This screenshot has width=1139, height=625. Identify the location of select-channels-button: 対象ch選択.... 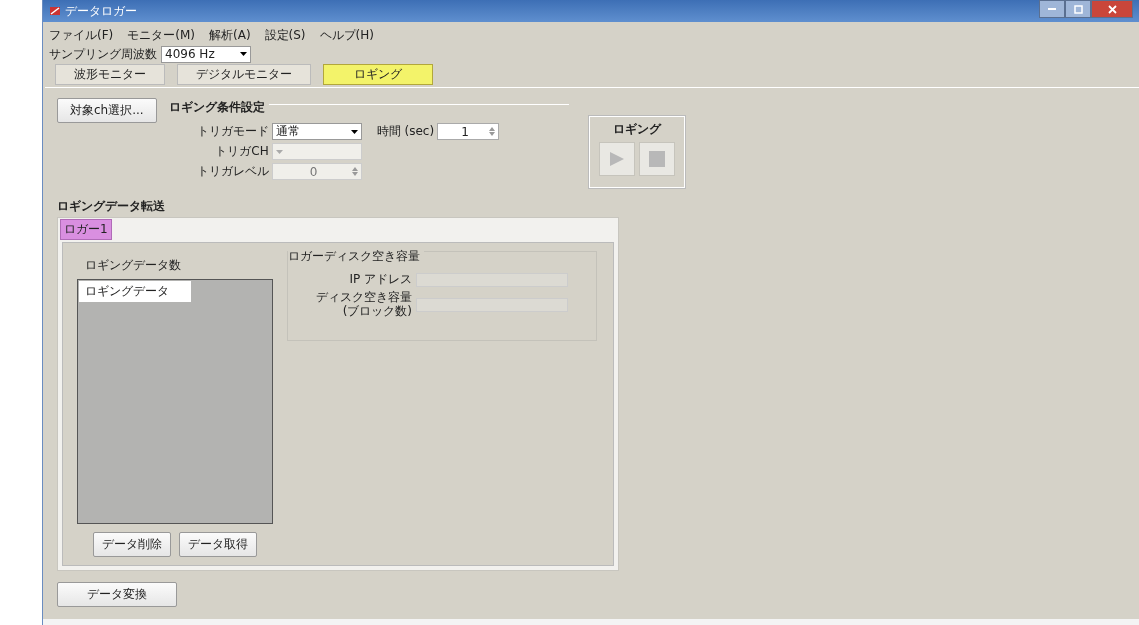
(107, 110).